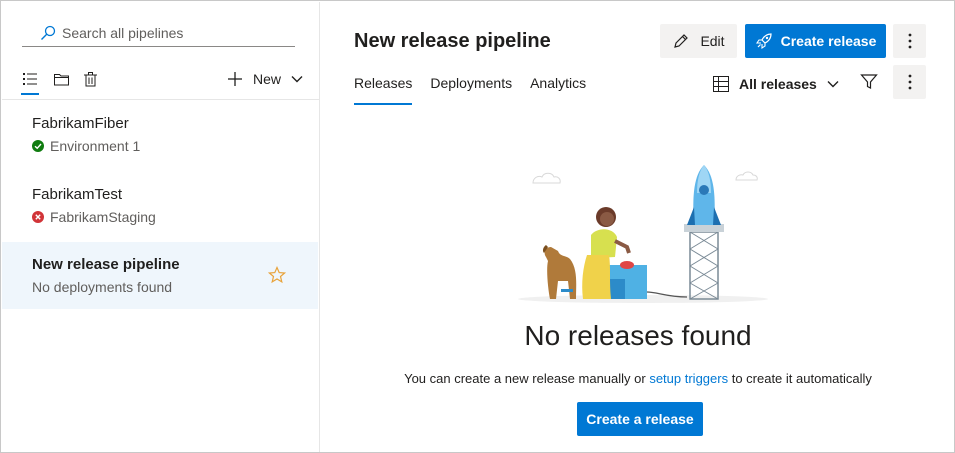  What do you see at coordinates (160, 134) in the screenshot?
I see `pipeline-item: FabrikamFiber Environment 1` at bounding box center [160, 134].